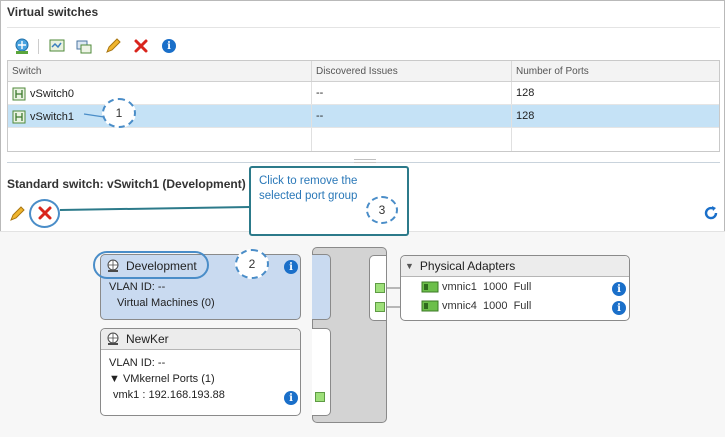 This screenshot has width=725, height=437. What do you see at coordinates (321, 372) in the screenshot?
I see `vswitch-newker-segment` at bounding box center [321, 372].